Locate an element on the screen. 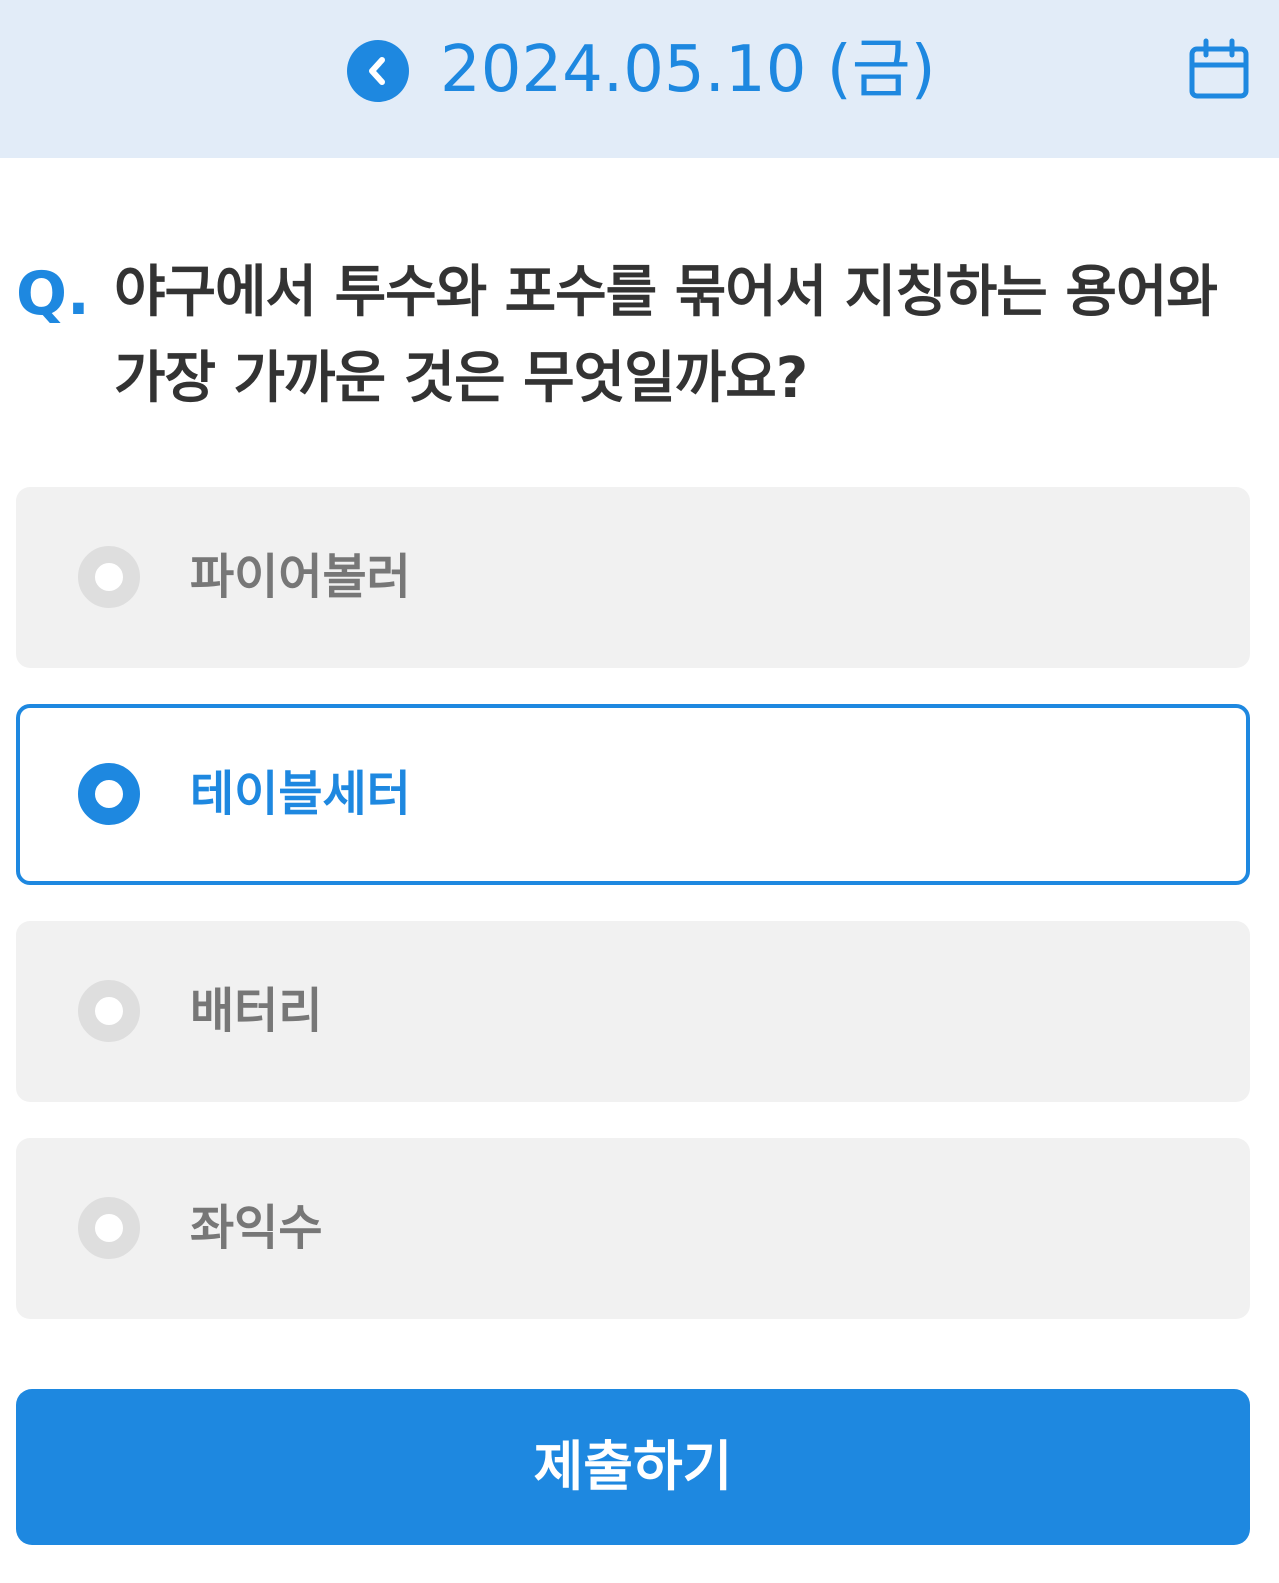 Image resolution: width=1279 pixels, height=1583 pixels. answer-option-label: 파이어볼러 is located at coordinates (300, 577).